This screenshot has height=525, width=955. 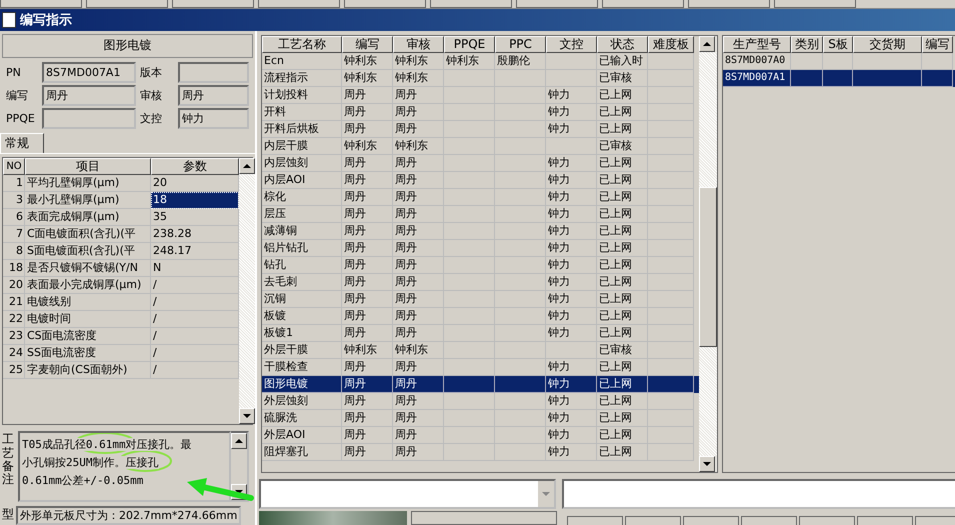 I want to click on table-row: 板镀 周丹 周丹 钟力 已上网, so click(x=480, y=316).